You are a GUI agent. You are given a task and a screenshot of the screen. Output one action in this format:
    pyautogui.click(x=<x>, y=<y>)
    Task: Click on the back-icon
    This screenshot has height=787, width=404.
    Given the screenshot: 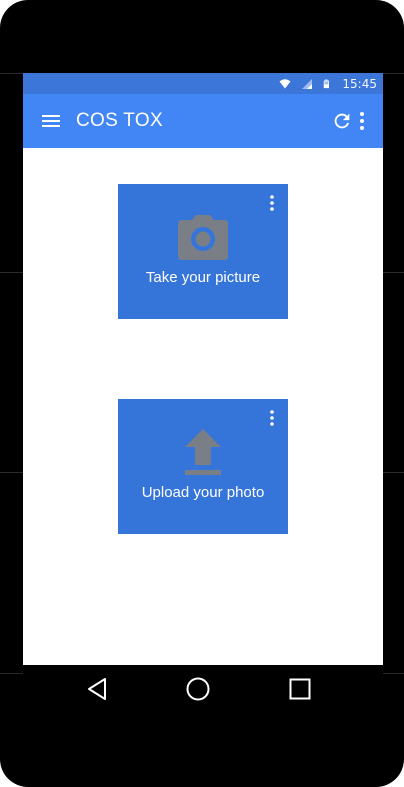 What is the action you would take?
    pyautogui.click(x=98, y=689)
    